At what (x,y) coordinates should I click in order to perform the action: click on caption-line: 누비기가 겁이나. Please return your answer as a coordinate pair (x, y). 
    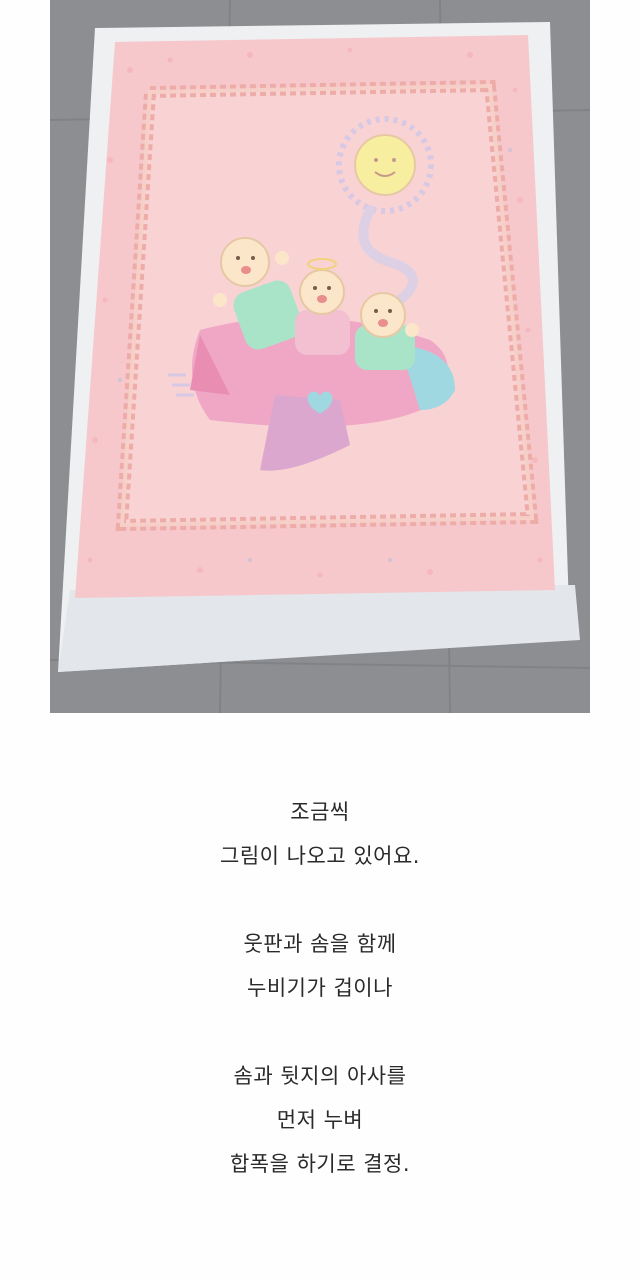
    Looking at the image, I should click on (320, 988).